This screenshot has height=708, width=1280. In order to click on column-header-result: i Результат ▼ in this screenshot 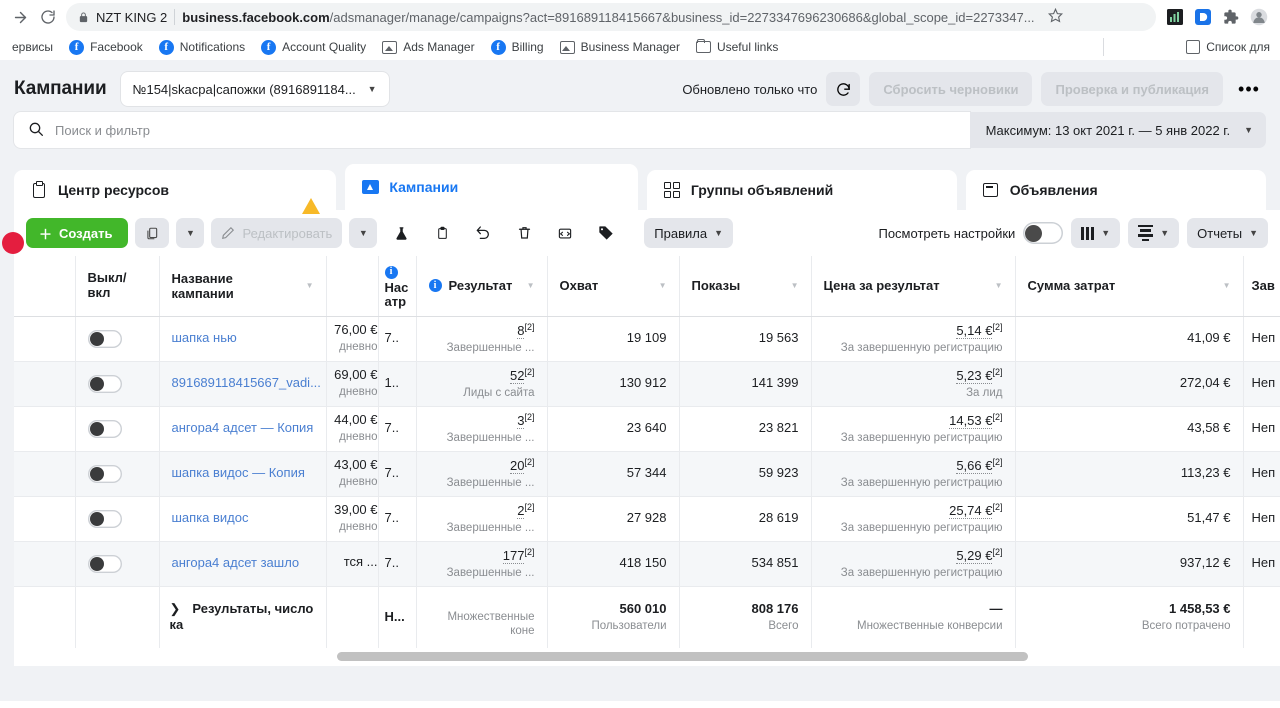, I will do `click(482, 286)`.